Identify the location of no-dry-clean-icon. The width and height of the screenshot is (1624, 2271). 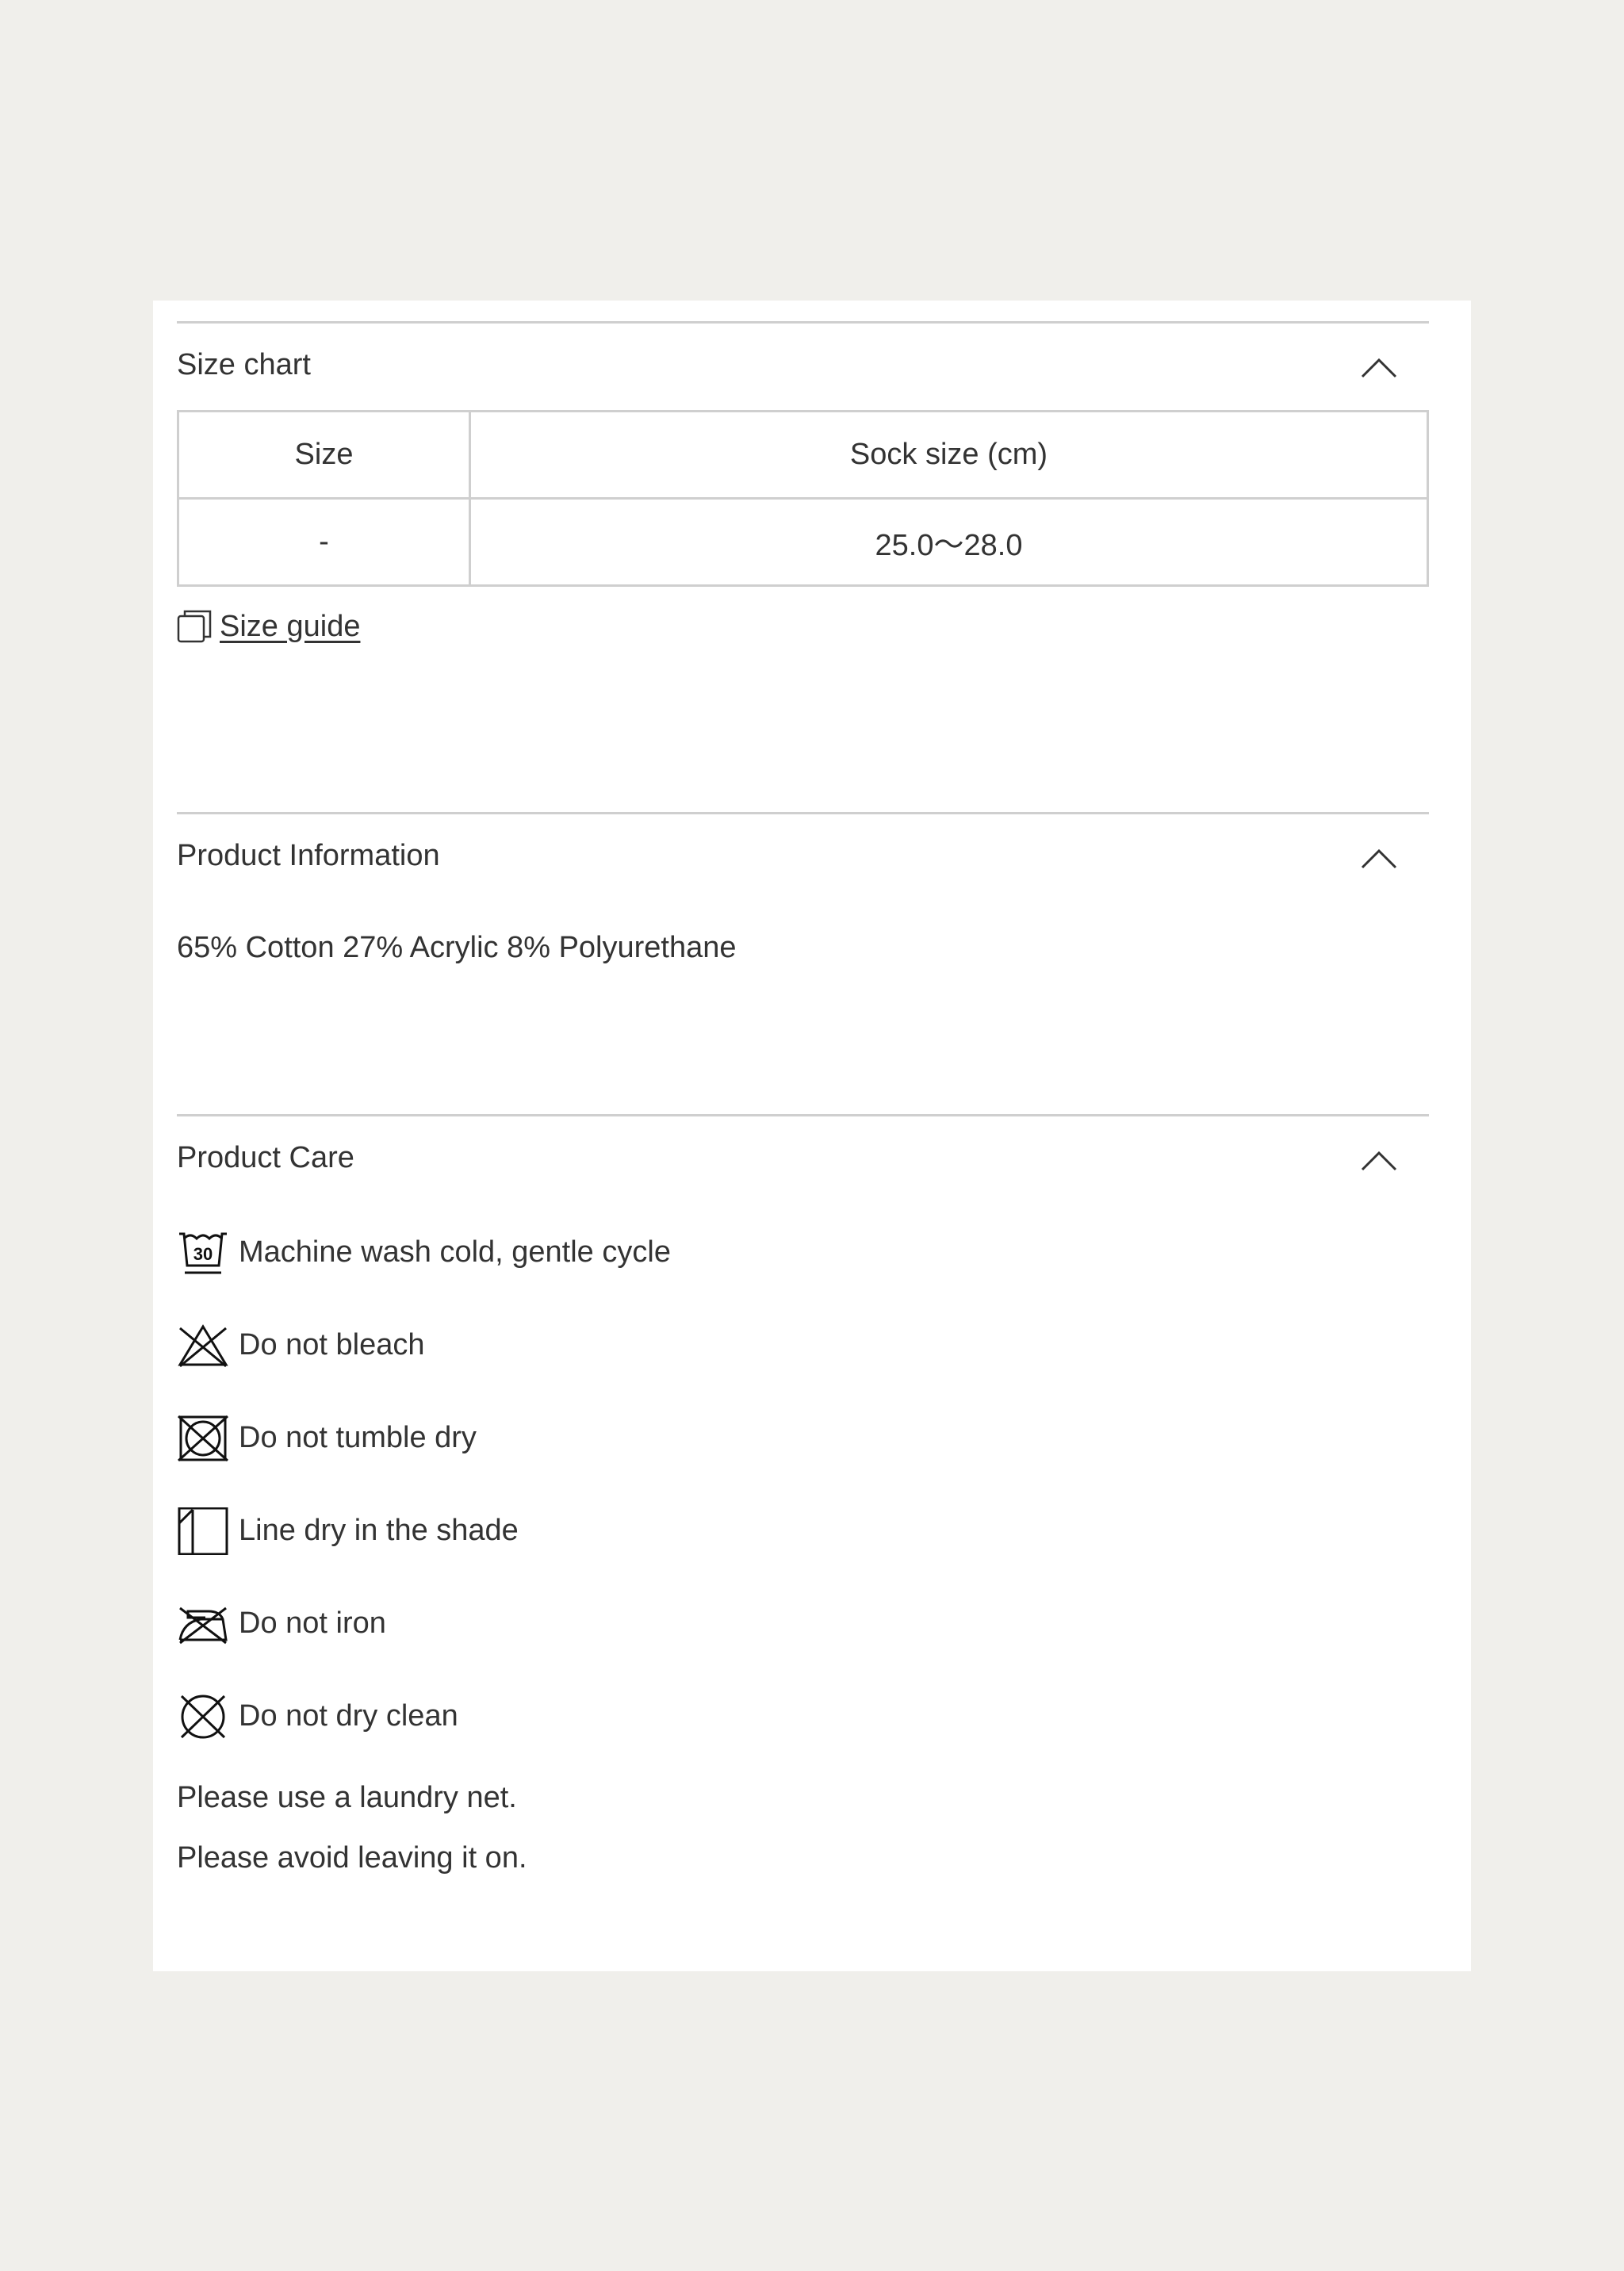
(203, 1716).